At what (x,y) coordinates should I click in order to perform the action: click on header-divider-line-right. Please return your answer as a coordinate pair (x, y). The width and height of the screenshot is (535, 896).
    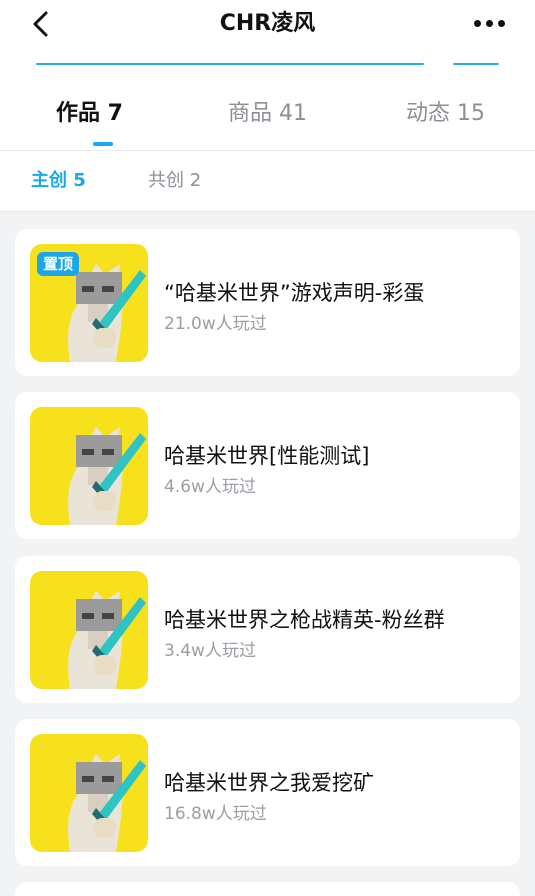
    Looking at the image, I should click on (476, 64).